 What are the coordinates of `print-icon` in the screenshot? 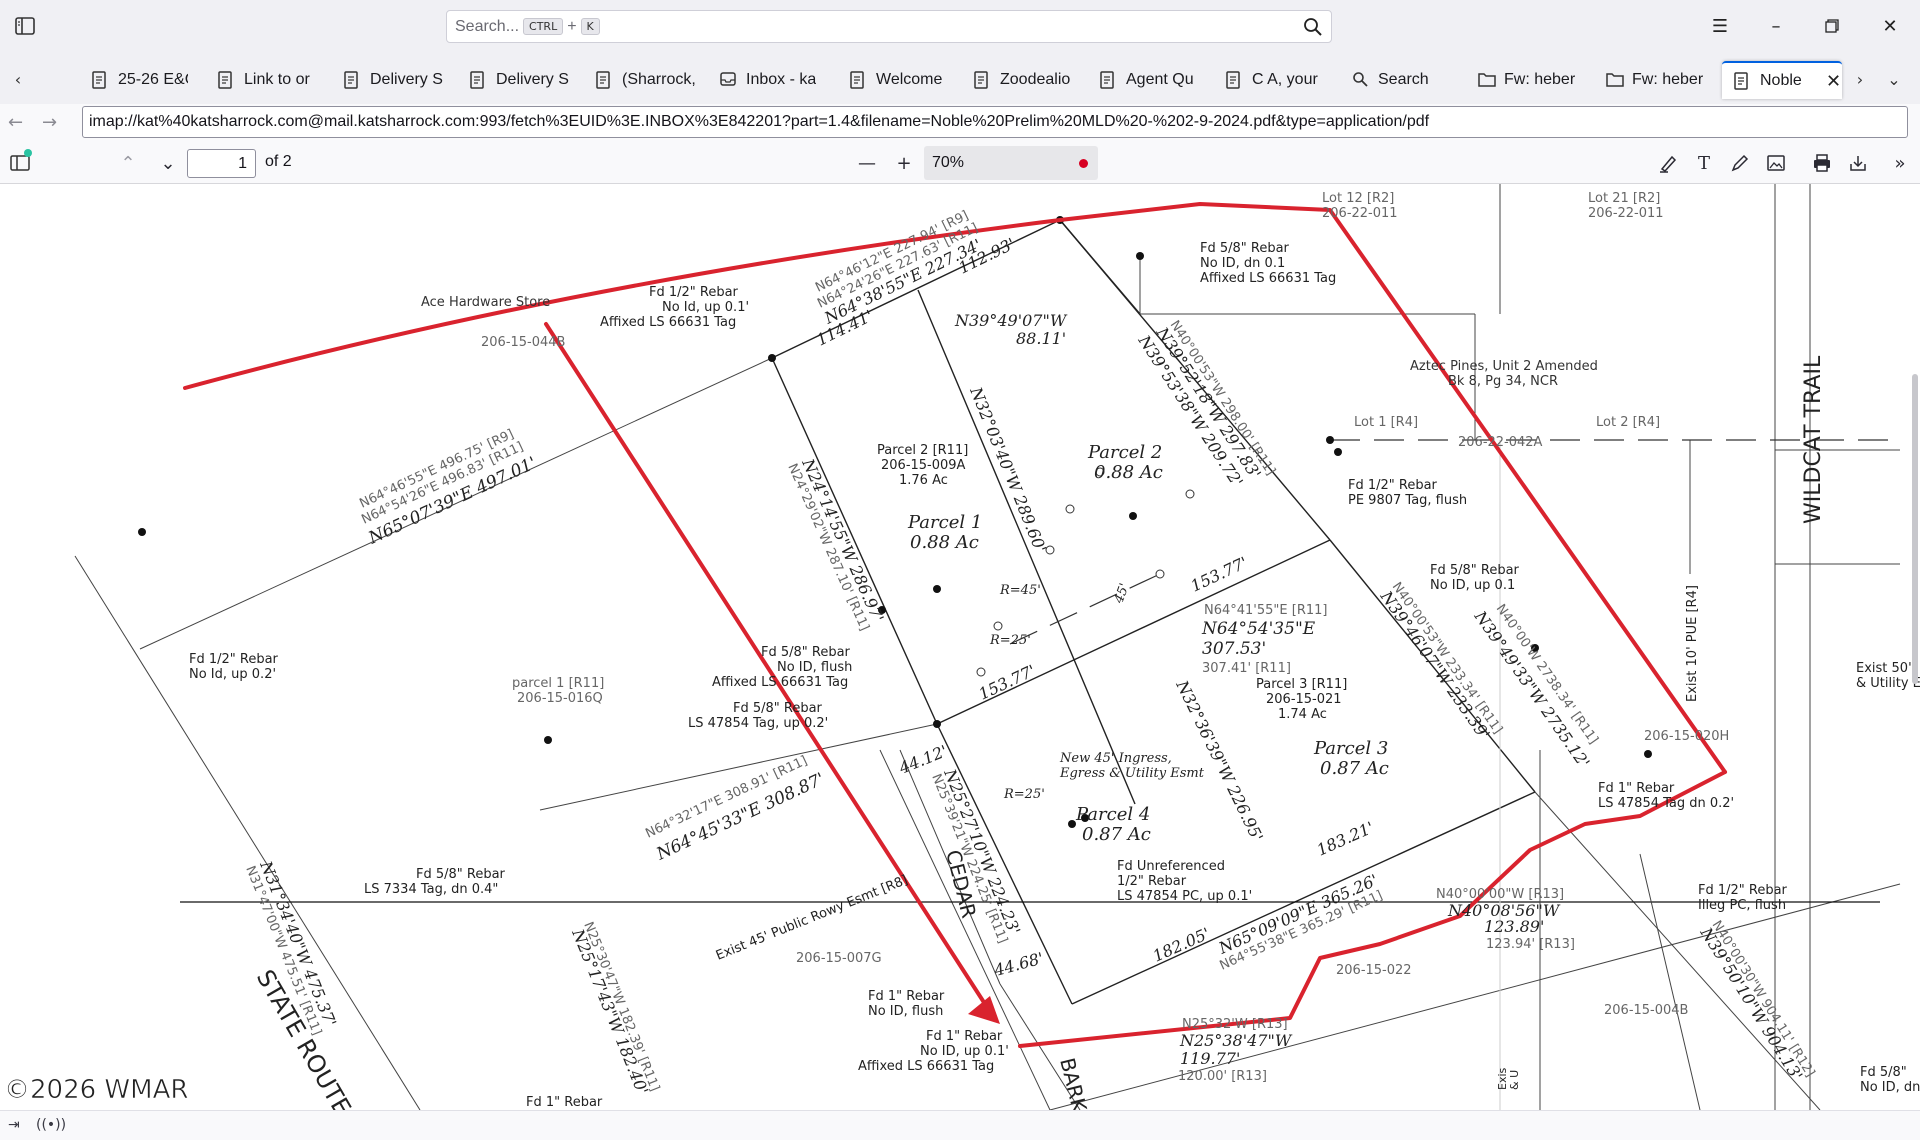 It's located at (1822, 163).